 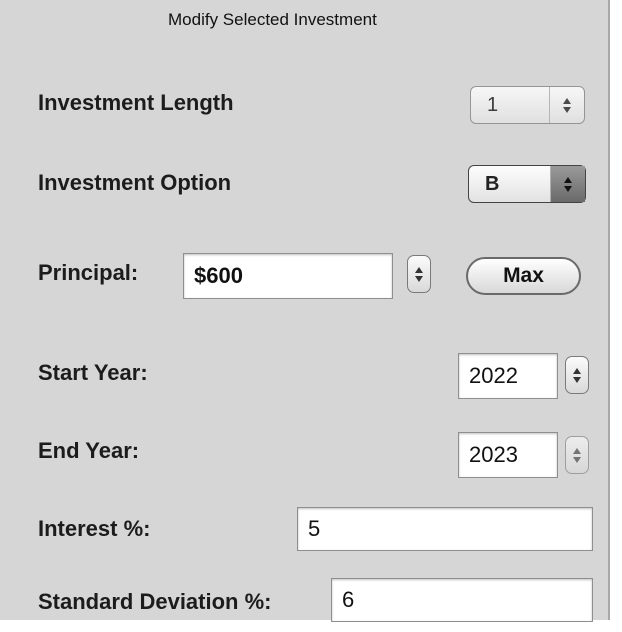 What do you see at coordinates (577, 455) in the screenshot?
I see `end-year-stepper` at bounding box center [577, 455].